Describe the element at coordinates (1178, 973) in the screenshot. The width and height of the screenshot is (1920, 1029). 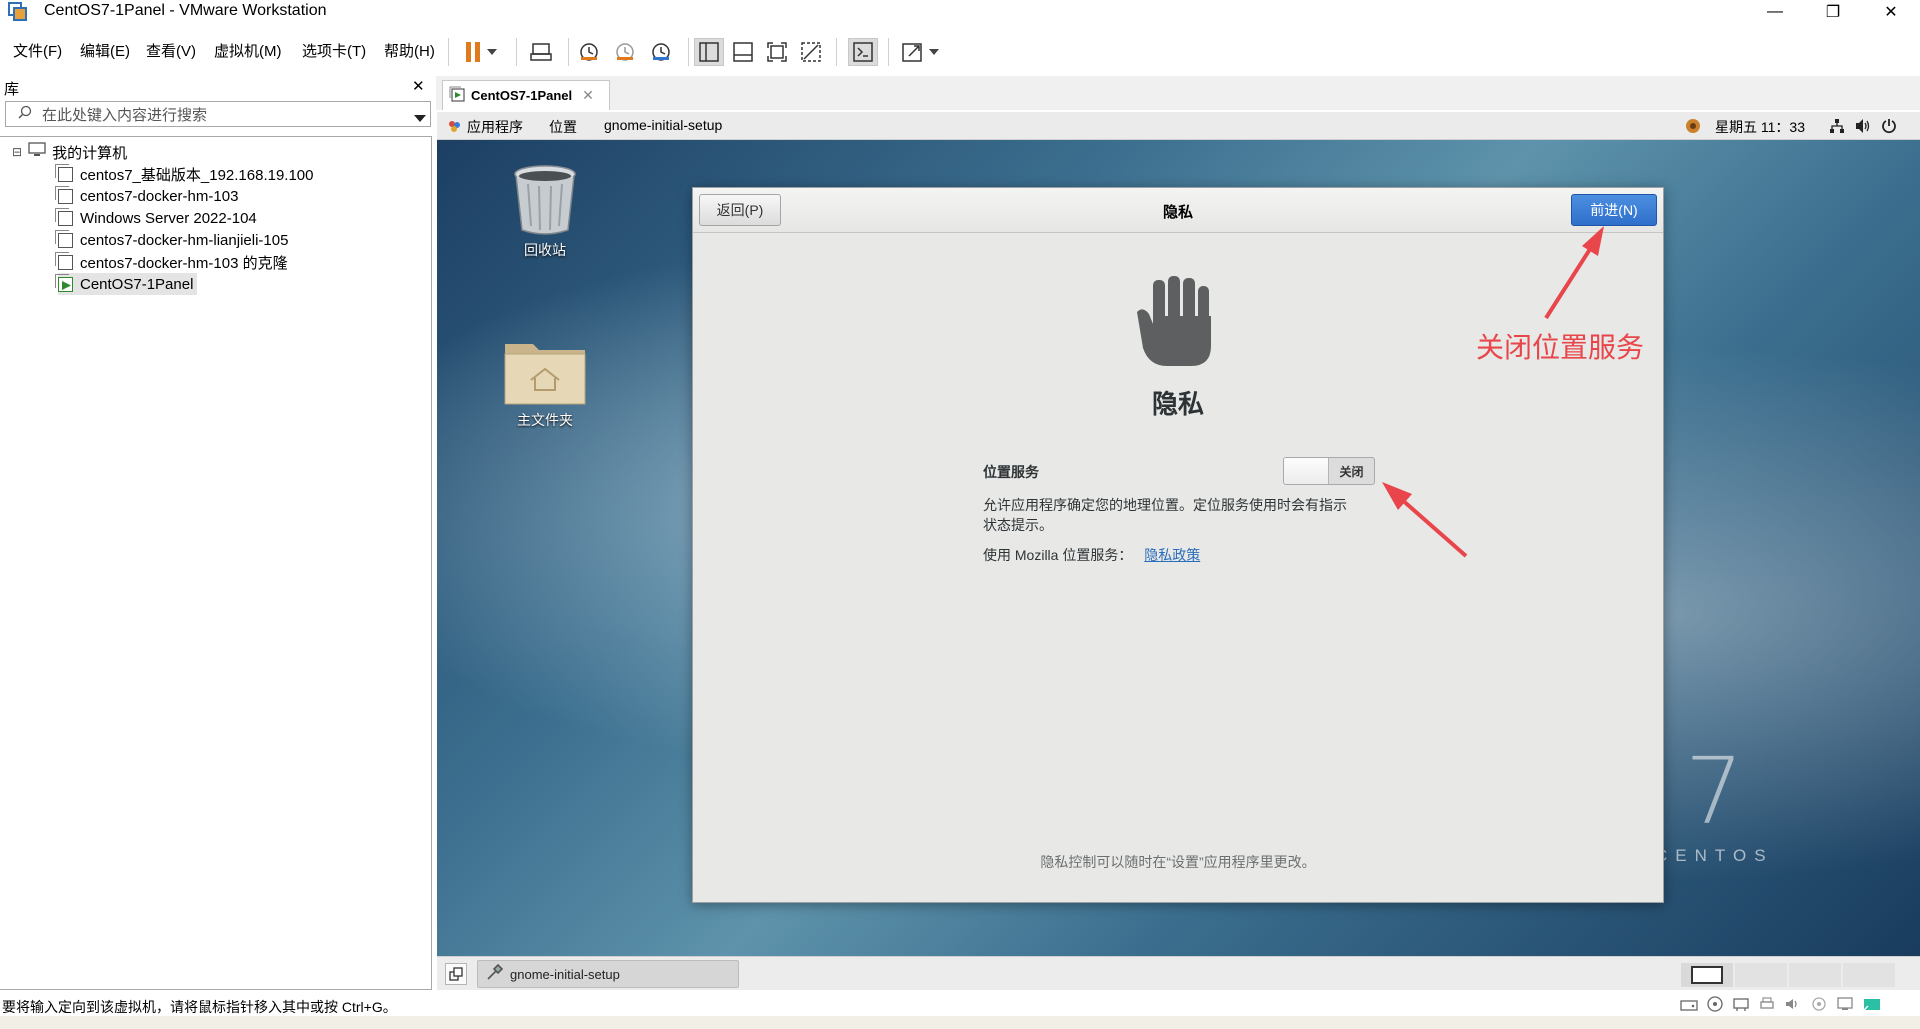
I see `gnome-bottom-bar: gnome-initial-setup` at that location.